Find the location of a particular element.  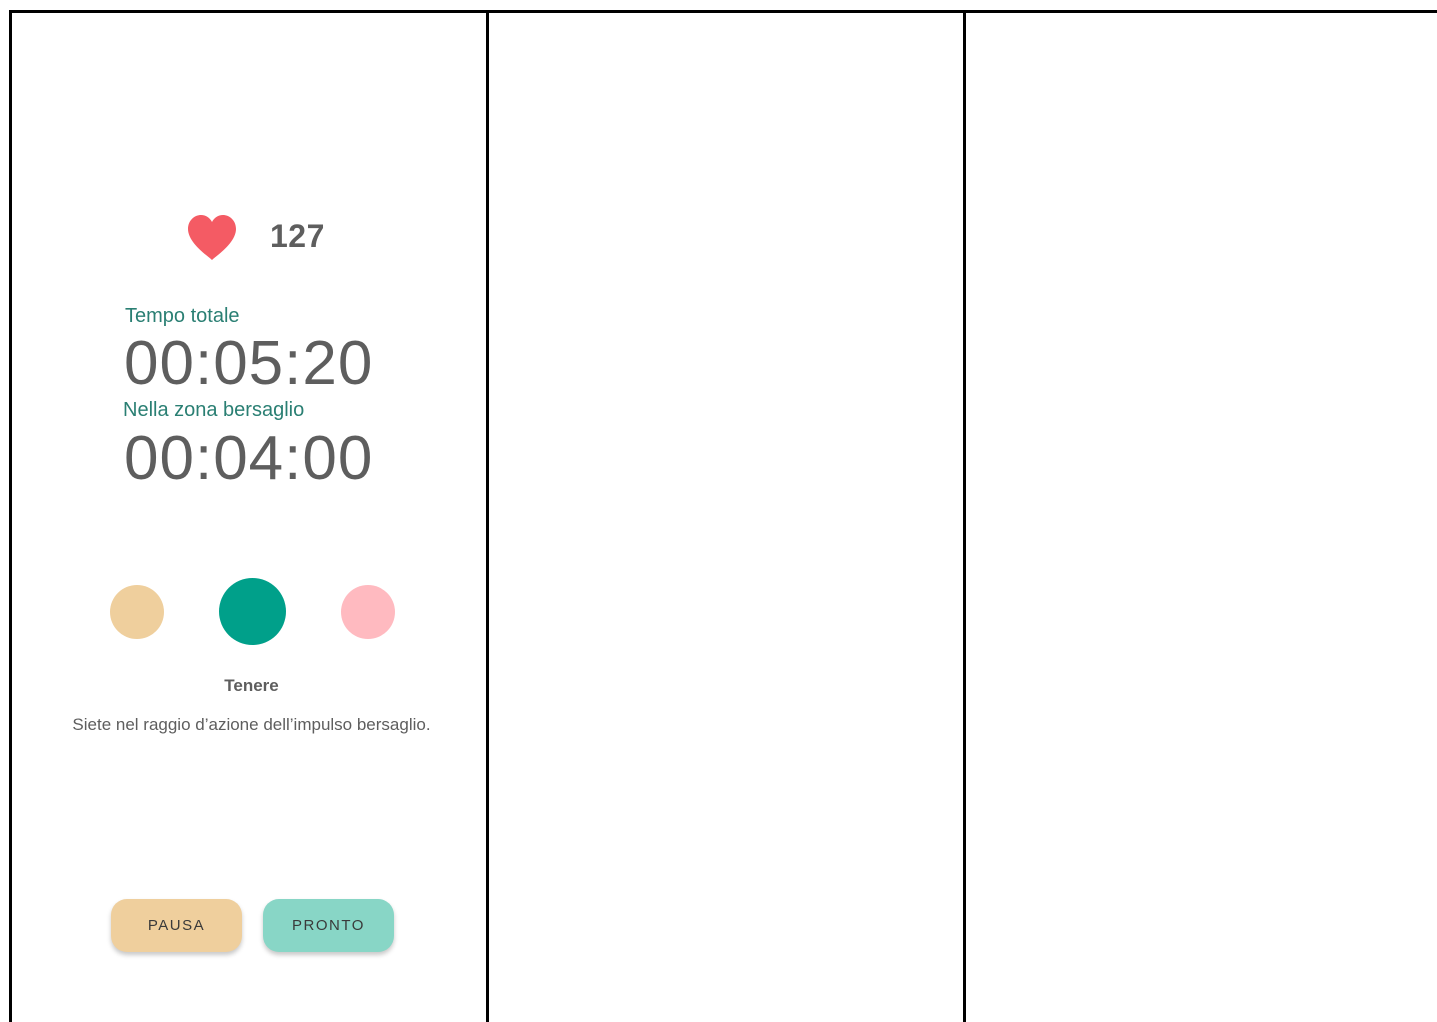

ready-button: PRONTO is located at coordinates (328, 925).